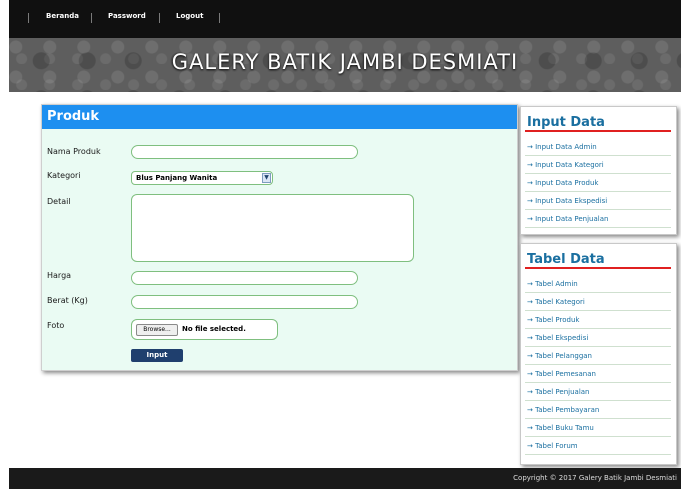 This screenshot has width=681, height=489. I want to click on sidebar-link-input-kategori: → Input Data Kategori, so click(565, 165).